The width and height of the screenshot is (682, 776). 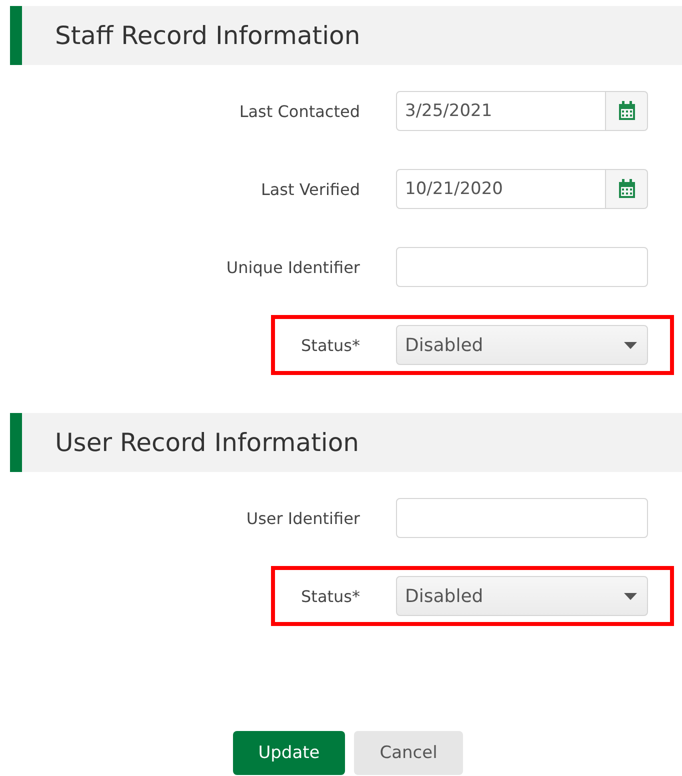 I want to click on field-label: Last Verified, so click(x=310, y=189).